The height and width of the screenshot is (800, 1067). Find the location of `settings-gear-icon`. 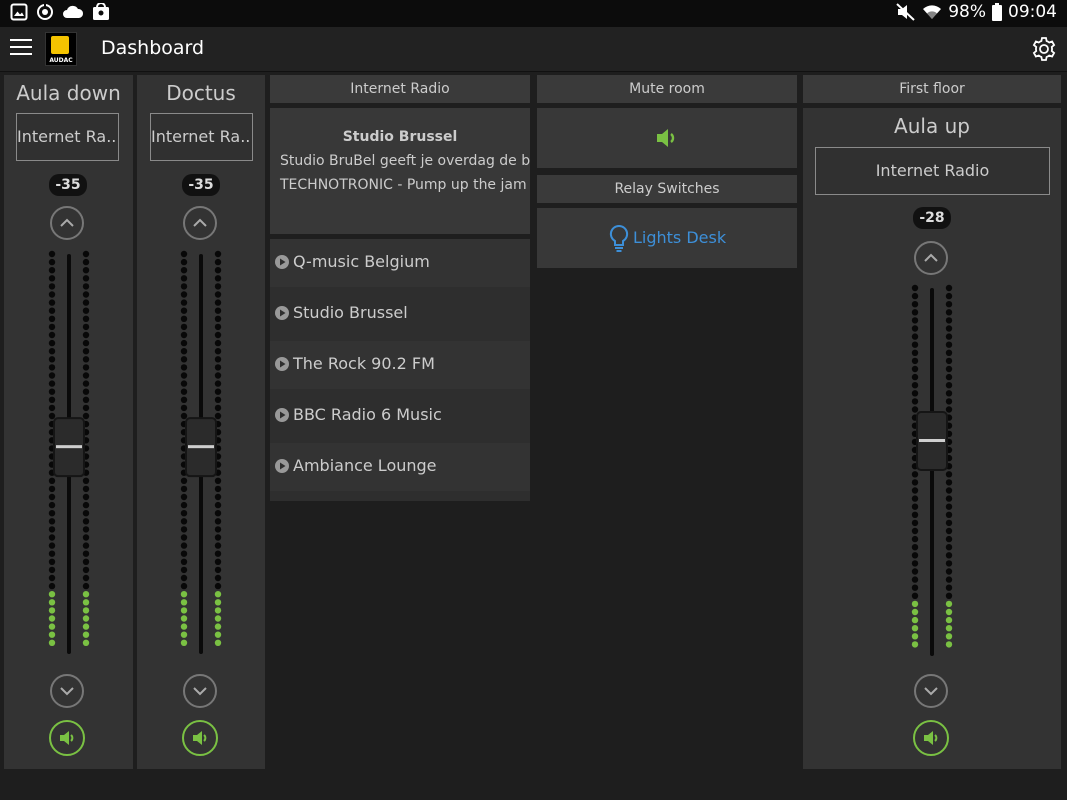

settings-gear-icon is located at coordinates (1044, 49).